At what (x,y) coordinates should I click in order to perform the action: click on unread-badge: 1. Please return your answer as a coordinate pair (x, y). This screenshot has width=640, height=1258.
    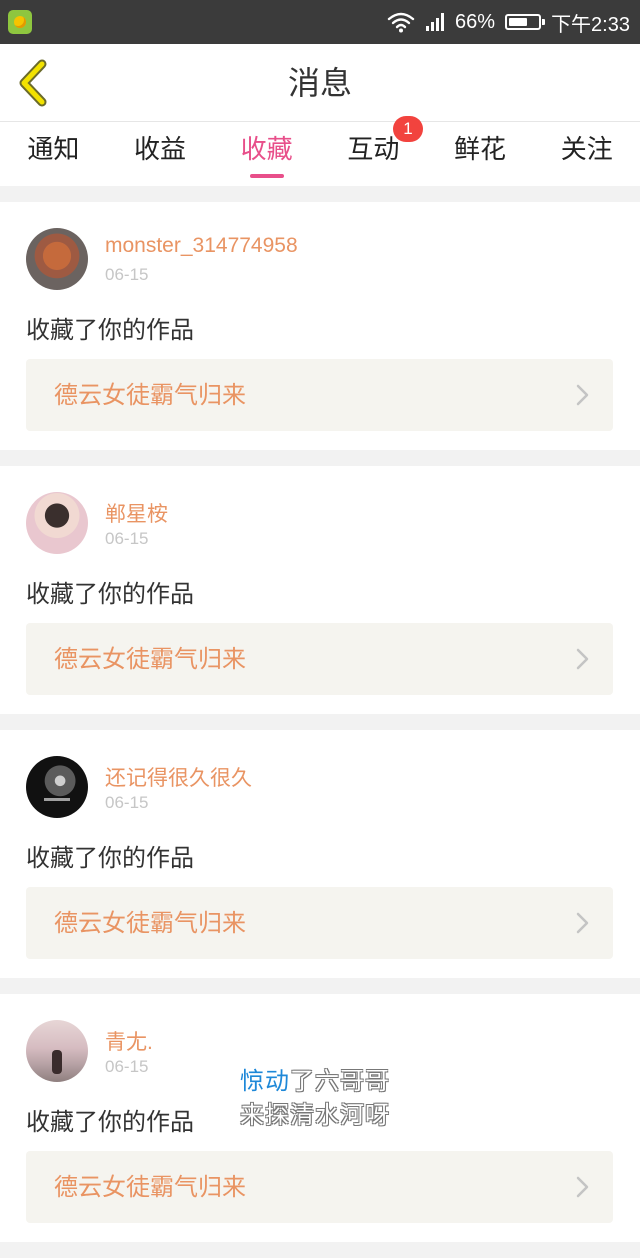
    Looking at the image, I should click on (408, 129).